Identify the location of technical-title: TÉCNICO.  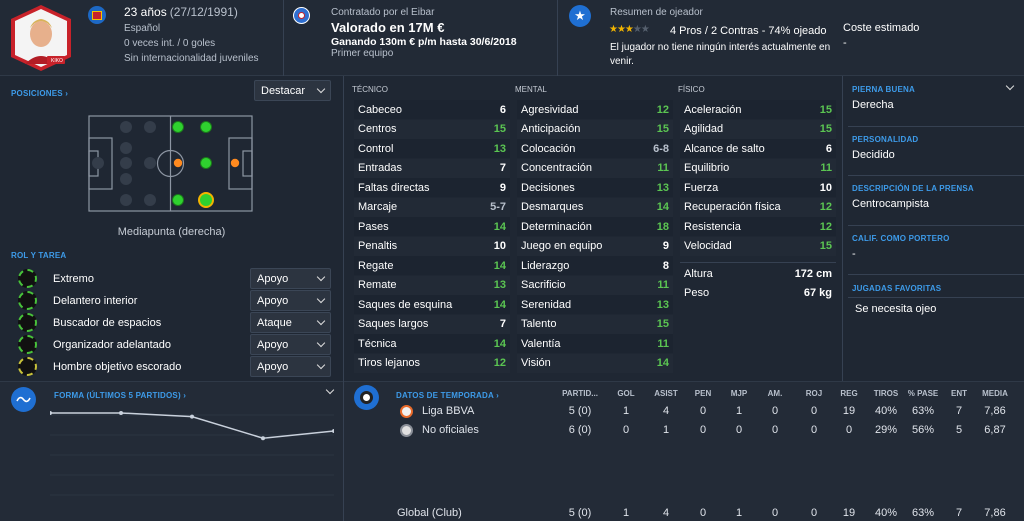
(370, 89).